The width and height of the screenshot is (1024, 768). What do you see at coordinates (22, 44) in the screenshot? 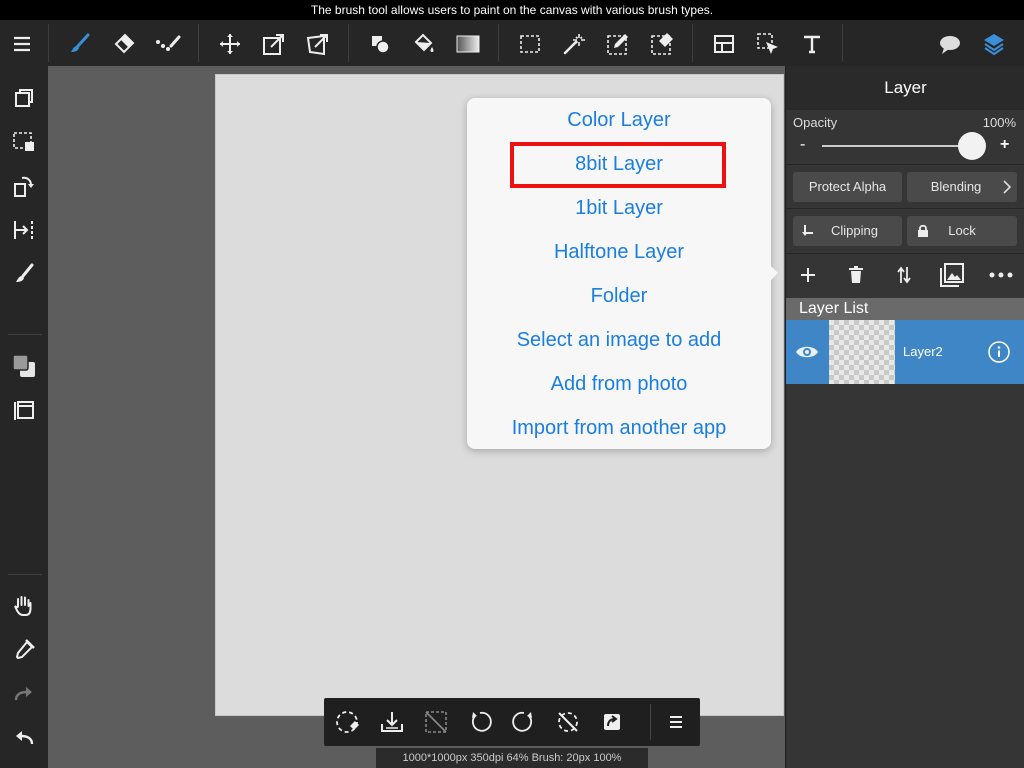
I see `menu-icon` at bounding box center [22, 44].